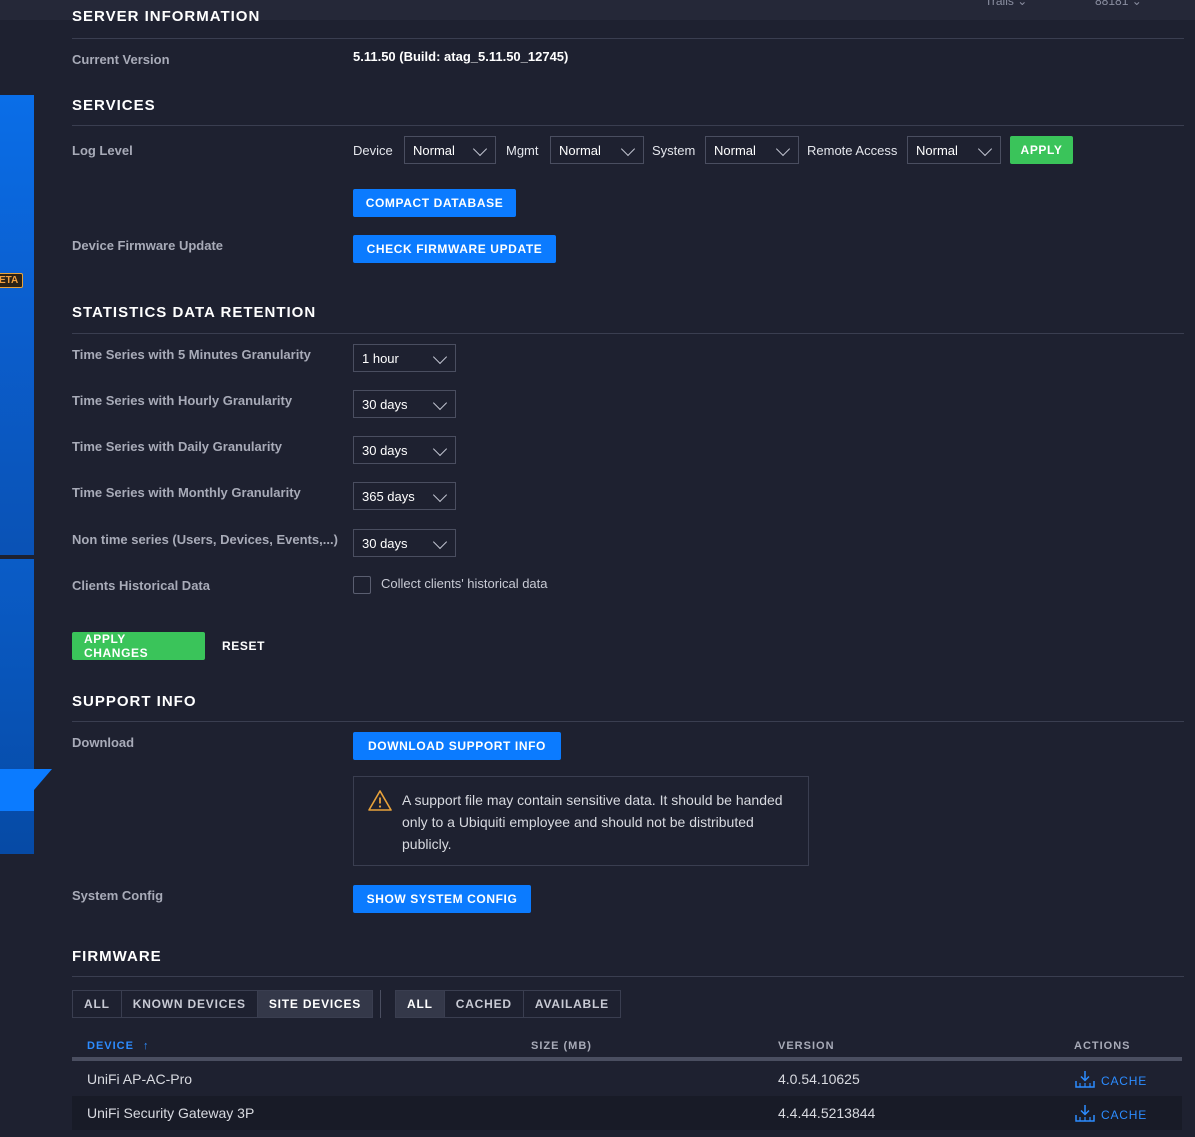 Image resolution: width=1195 pixels, height=1137 pixels. What do you see at coordinates (186, 492) in the screenshot?
I see `retention-monthly-label: Time Series with Monthly Granularity` at bounding box center [186, 492].